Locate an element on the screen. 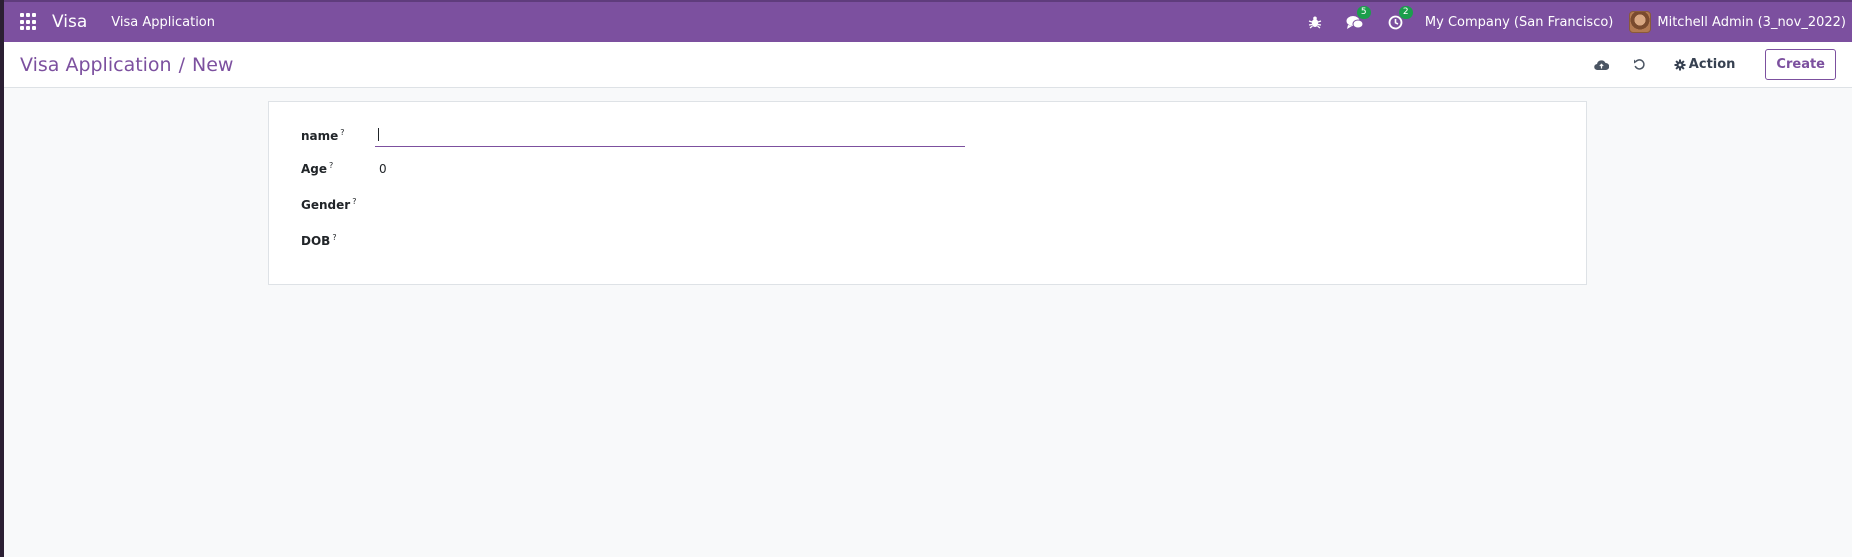 The image size is (1852, 557). gear-icon is located at coordinates (1680, 64).